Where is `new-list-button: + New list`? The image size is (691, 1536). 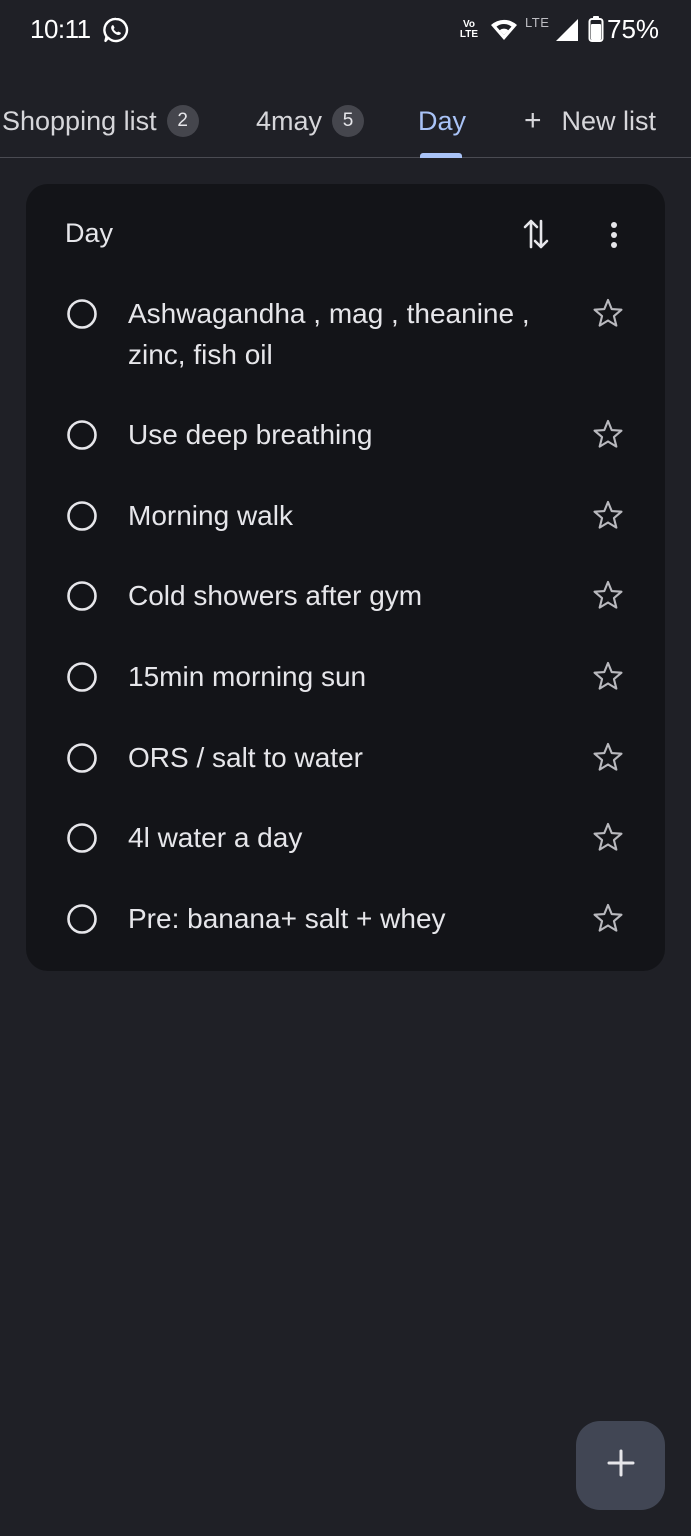 new-list-button: + New list is located at coordinates (590, 121).